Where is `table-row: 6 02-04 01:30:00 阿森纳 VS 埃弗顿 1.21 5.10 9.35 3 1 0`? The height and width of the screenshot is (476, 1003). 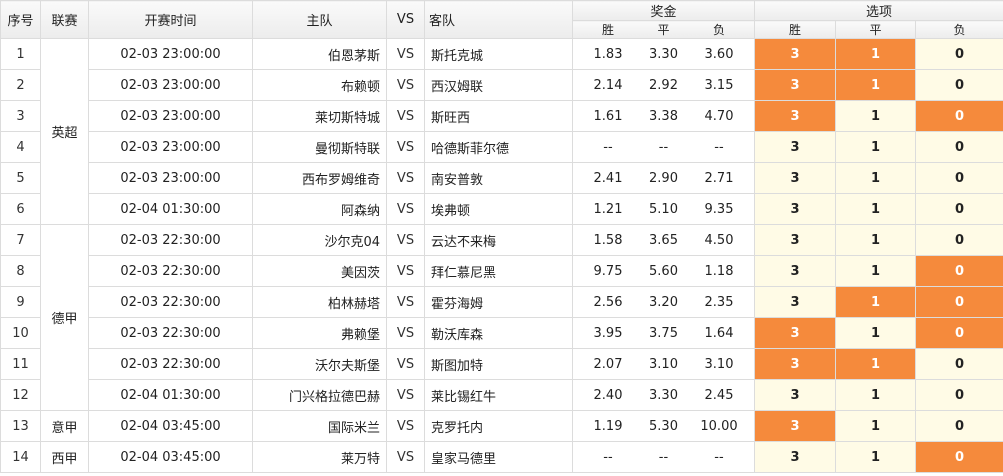 table-row: 6 02-04 01:30:00 阿森纳 VS 埃弗顿 1.21 5.10 9.35 3 1 0 is located at coordinates (501, 209).